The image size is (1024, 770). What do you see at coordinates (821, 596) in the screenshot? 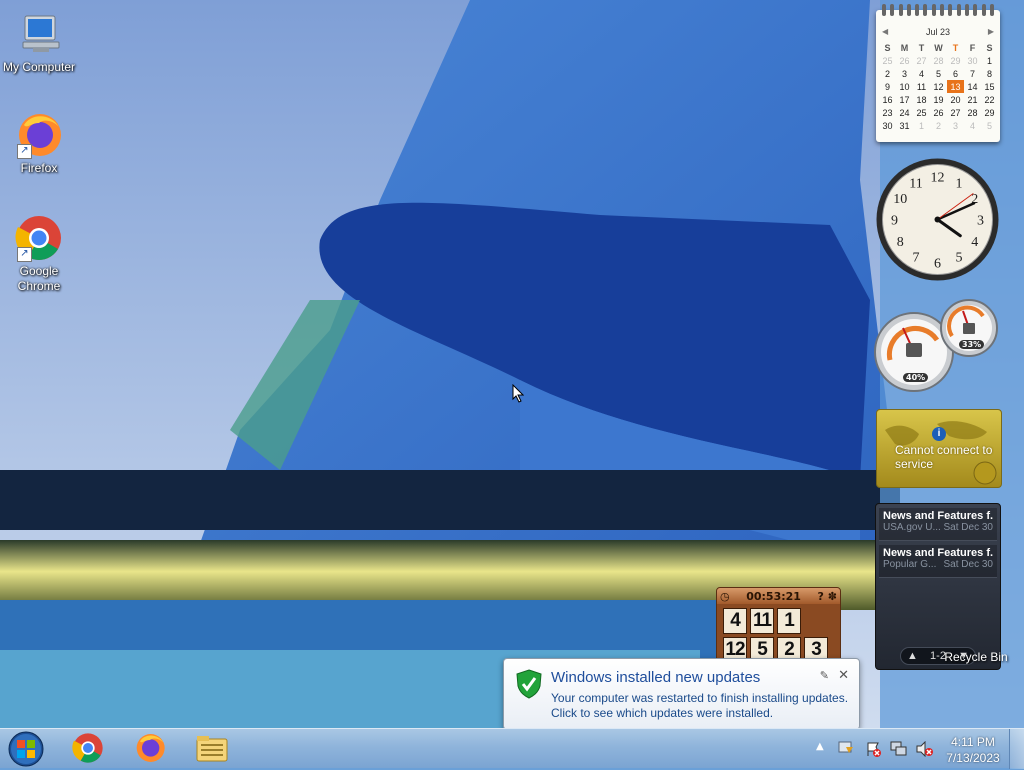
I see `puzzle-help-icon: ?` at bounding box center [821, 596].